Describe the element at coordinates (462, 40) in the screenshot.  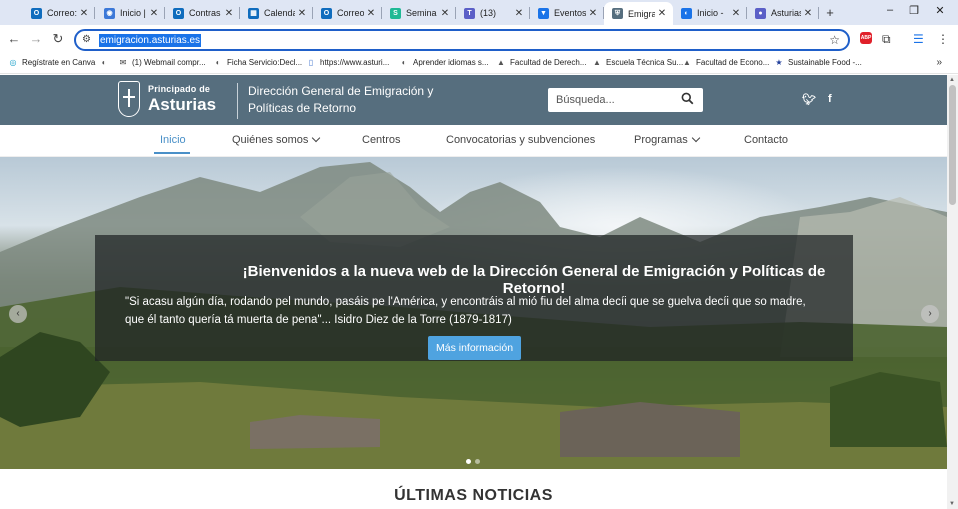
I see `address-bar: ⚙ emigracion.asturias.es ☆` at that location.